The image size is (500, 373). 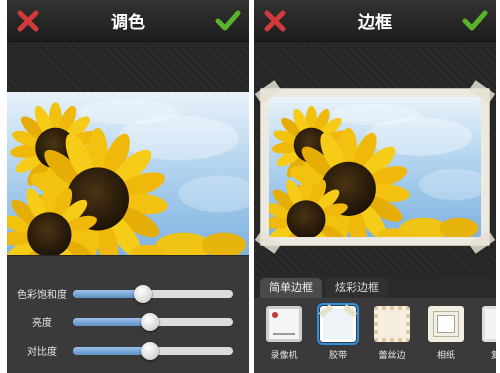 I want to click on frame-item-camcorder: 录像机, so click(x=284, y=336).